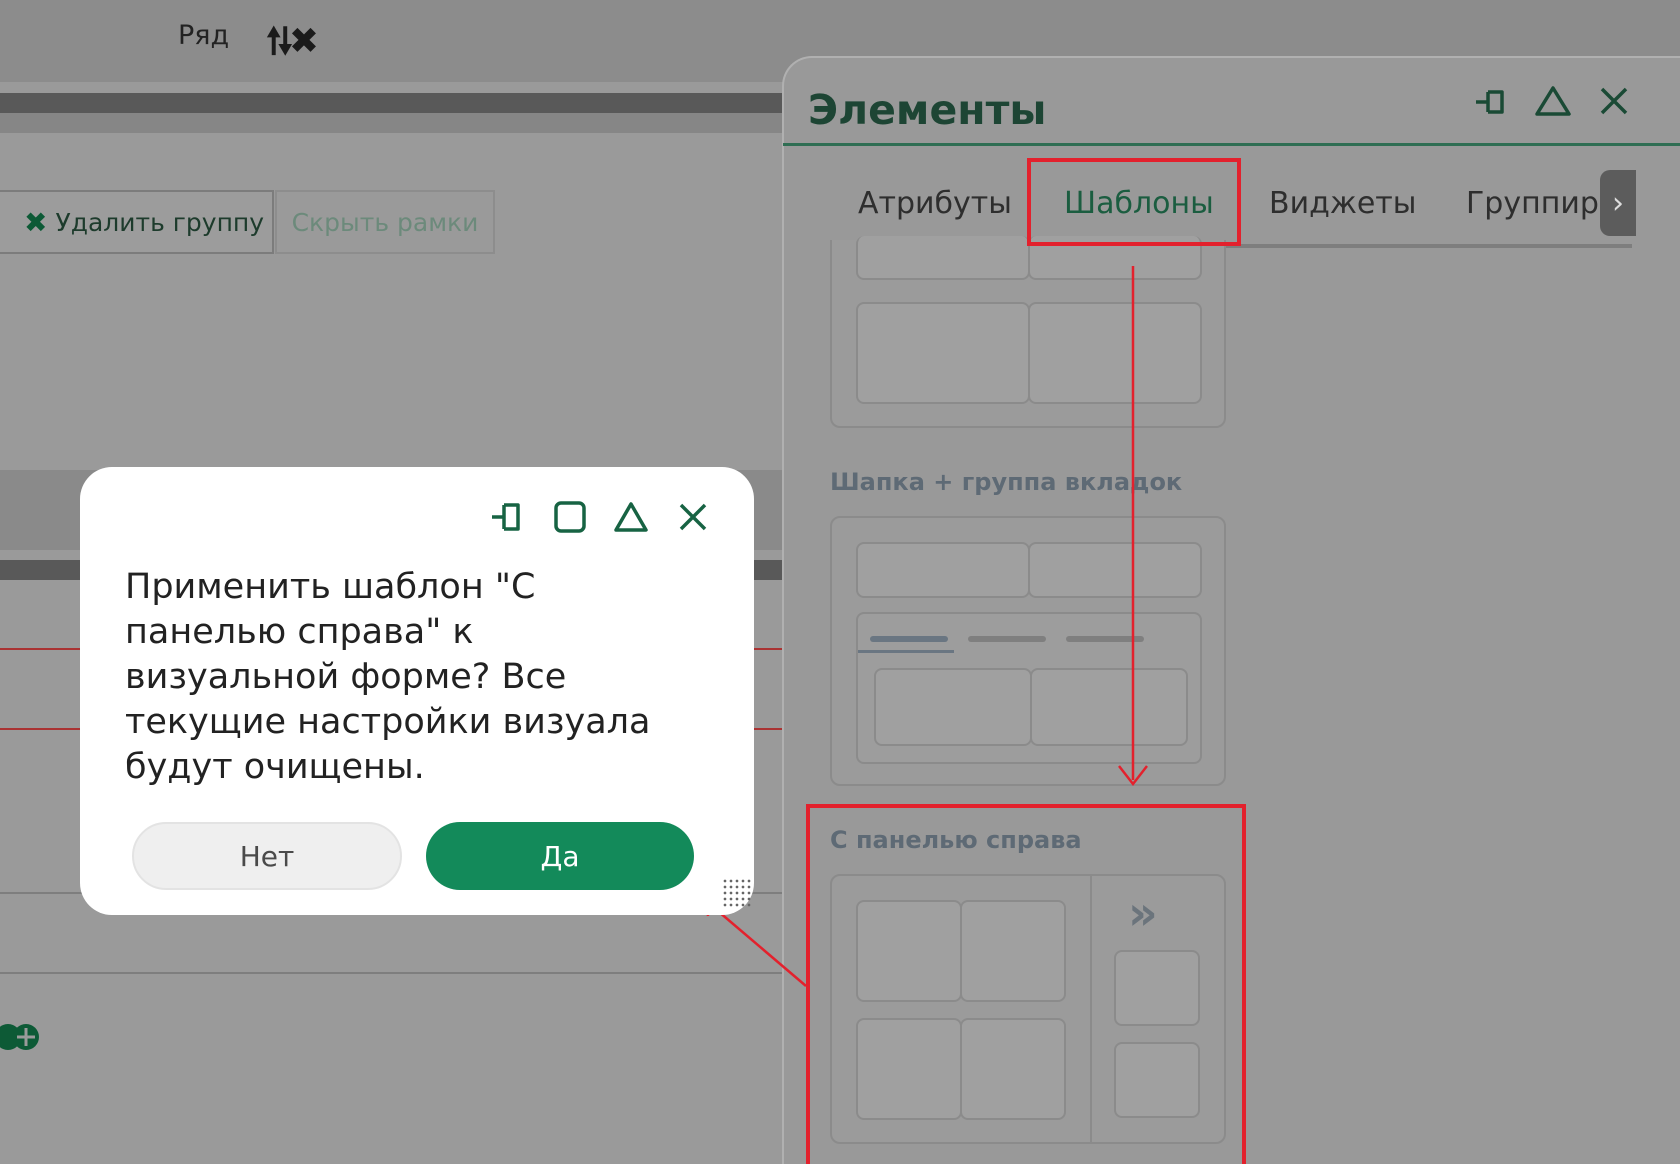 Image resolution: width=1680 pixels, height=1164 pixels. What do you see at coordinates (737, 893) in the screenshot?
I see `resize-handle` at bounding box center [737, 893].